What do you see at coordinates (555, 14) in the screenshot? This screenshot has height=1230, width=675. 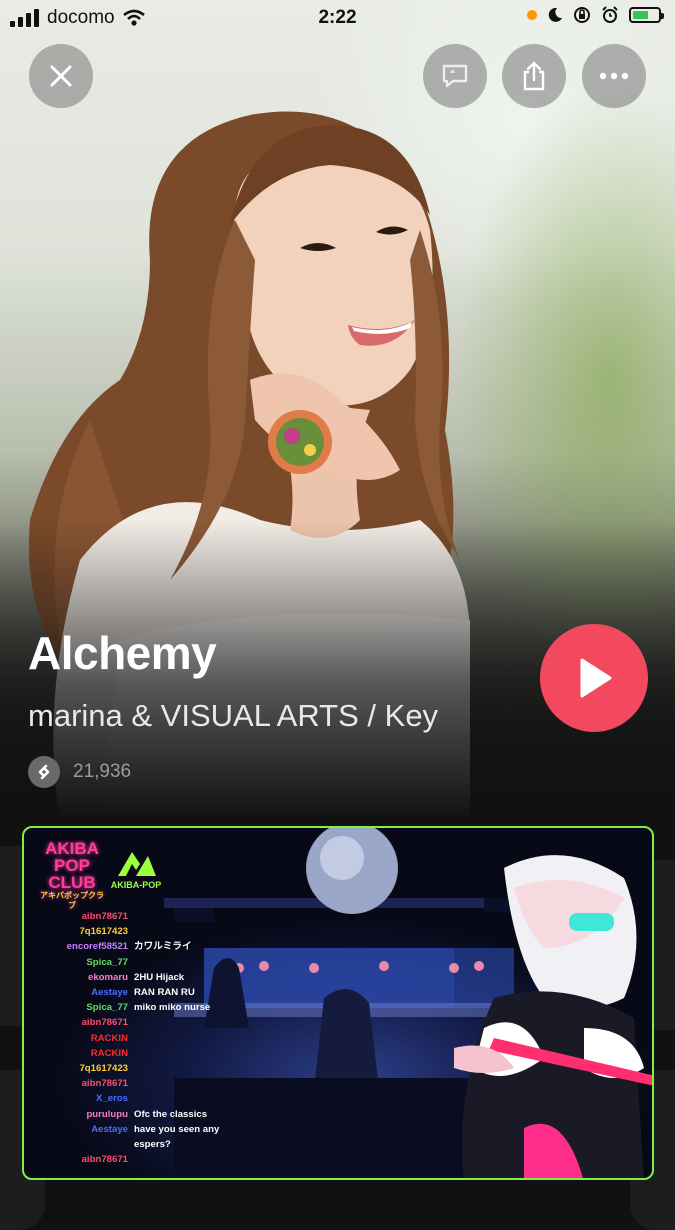 I see `moon-icon` at bounding box center [555, 14].